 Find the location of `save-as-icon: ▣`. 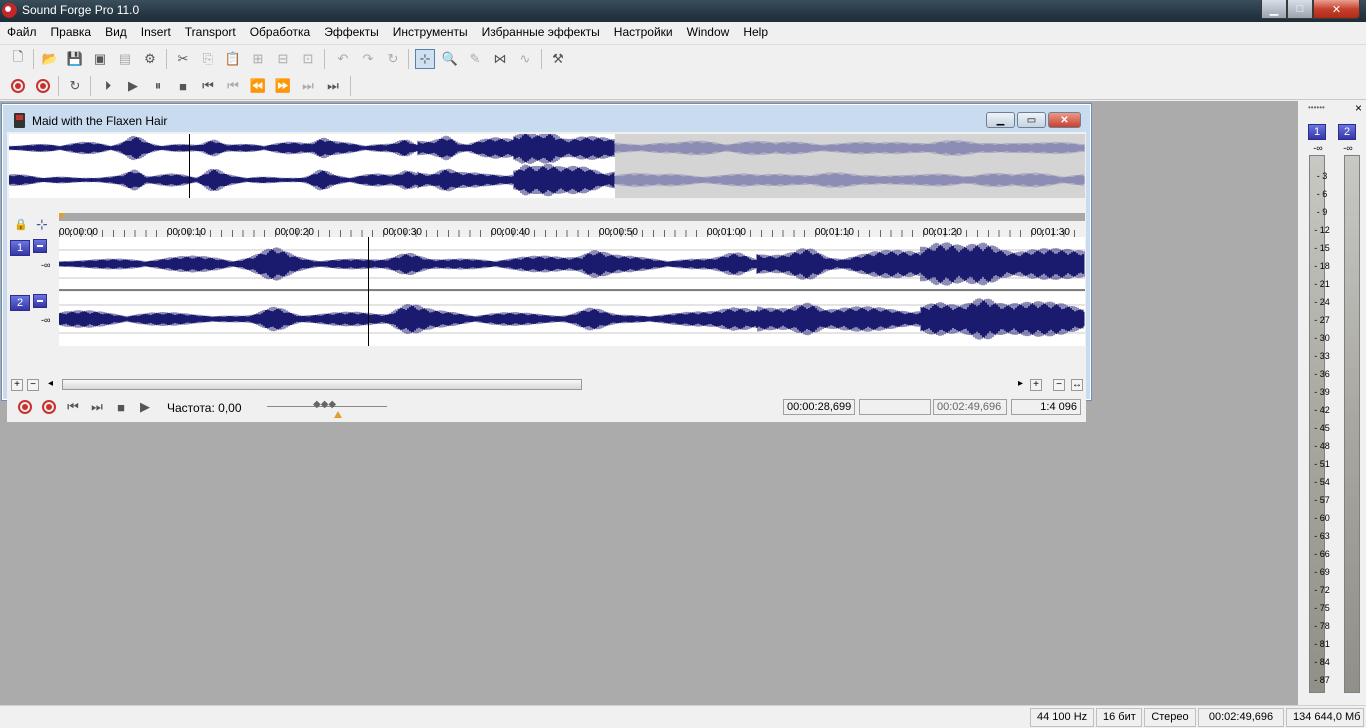

save-as-icon: ▣ is located at coordinates (100, 59).